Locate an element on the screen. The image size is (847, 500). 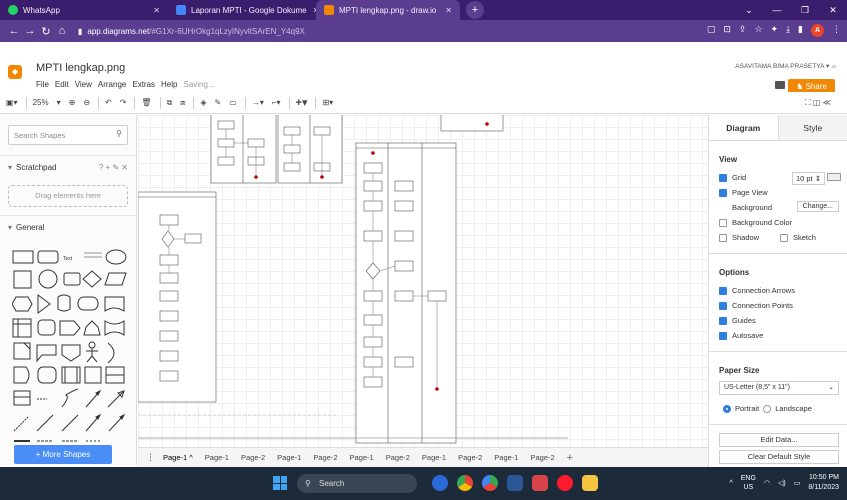
page-tab: Page-1 ^ is located at coordinates (178, 457).